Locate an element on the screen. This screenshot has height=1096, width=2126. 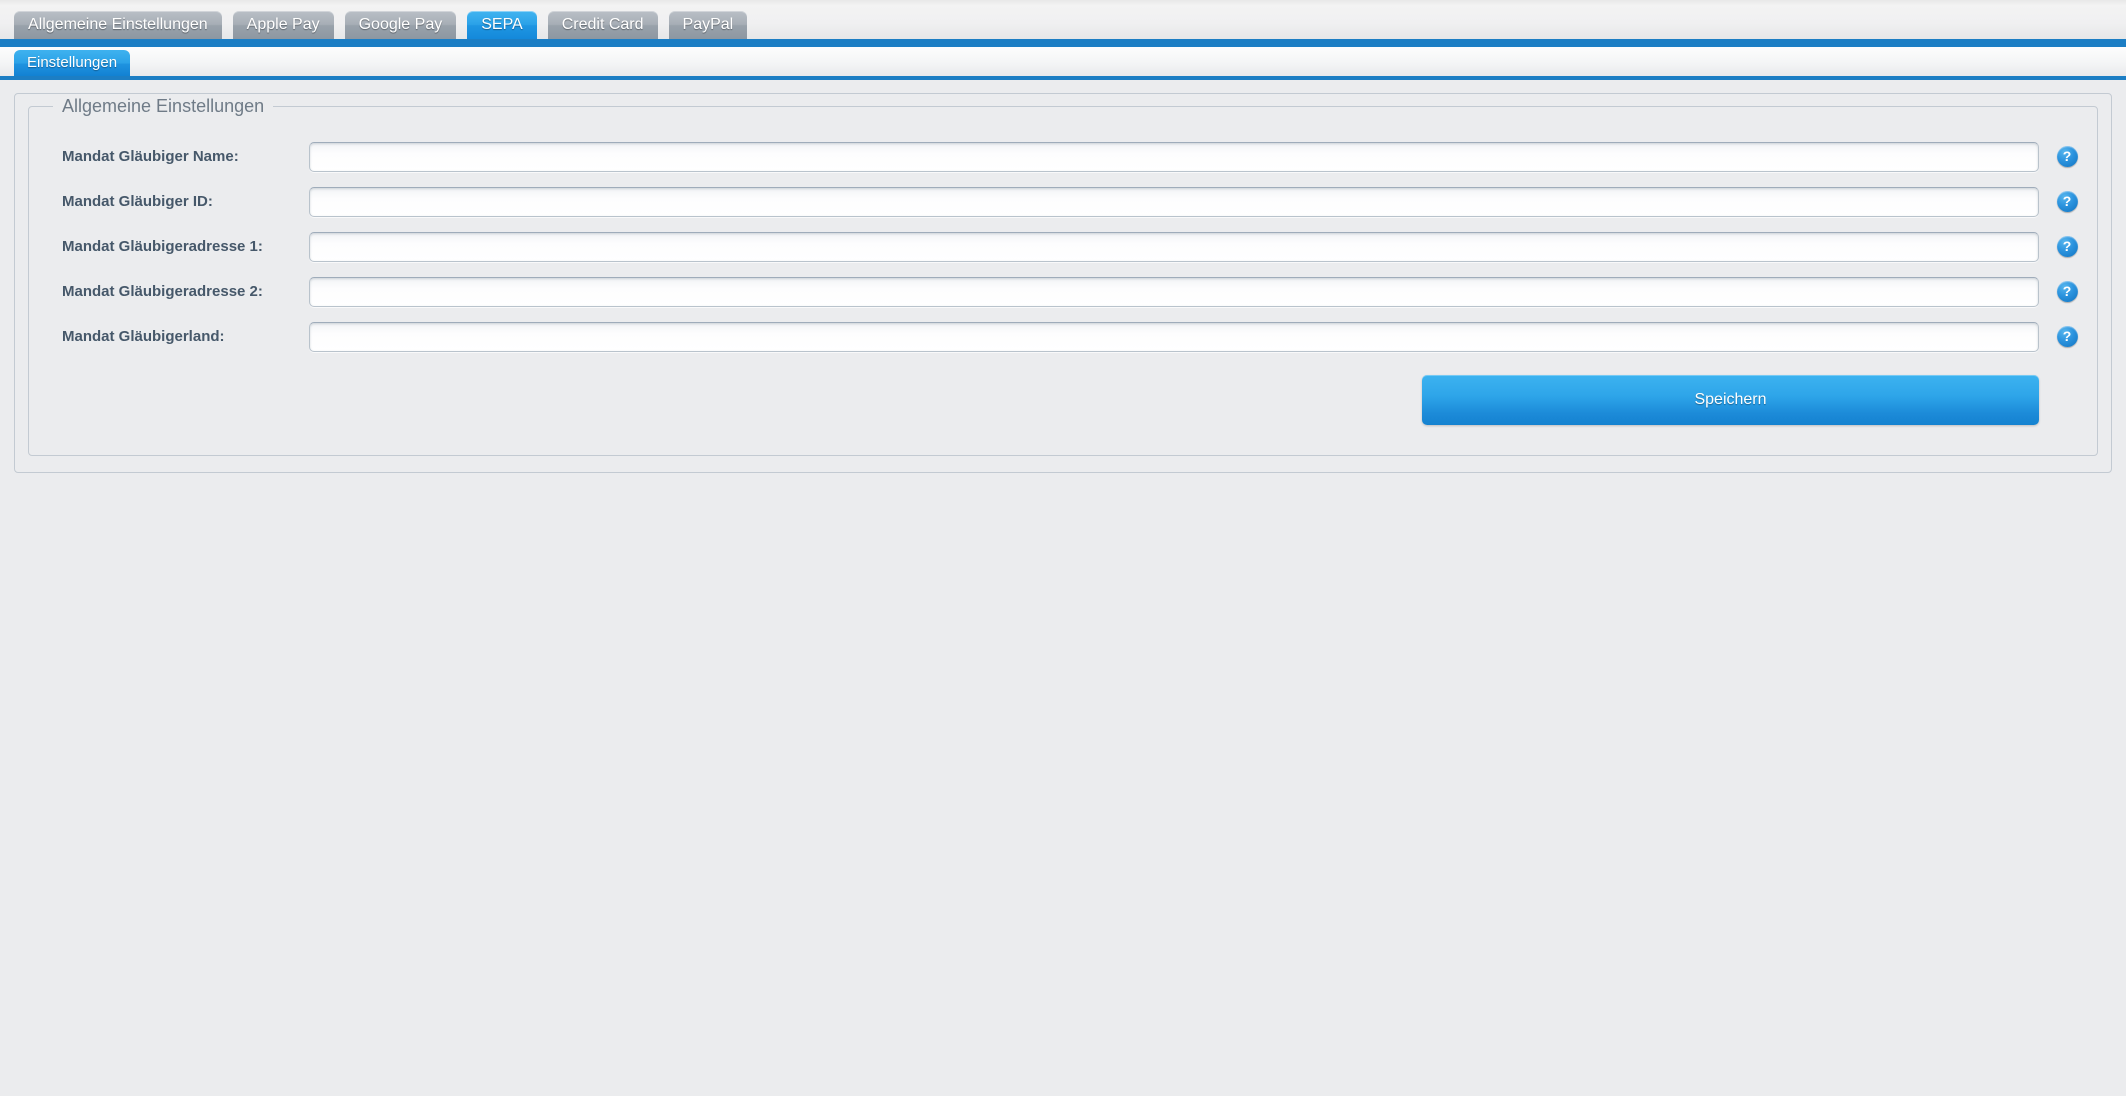
form-row: Mandat Gläubiger ID: ? is located at coordinates (1063, 201).